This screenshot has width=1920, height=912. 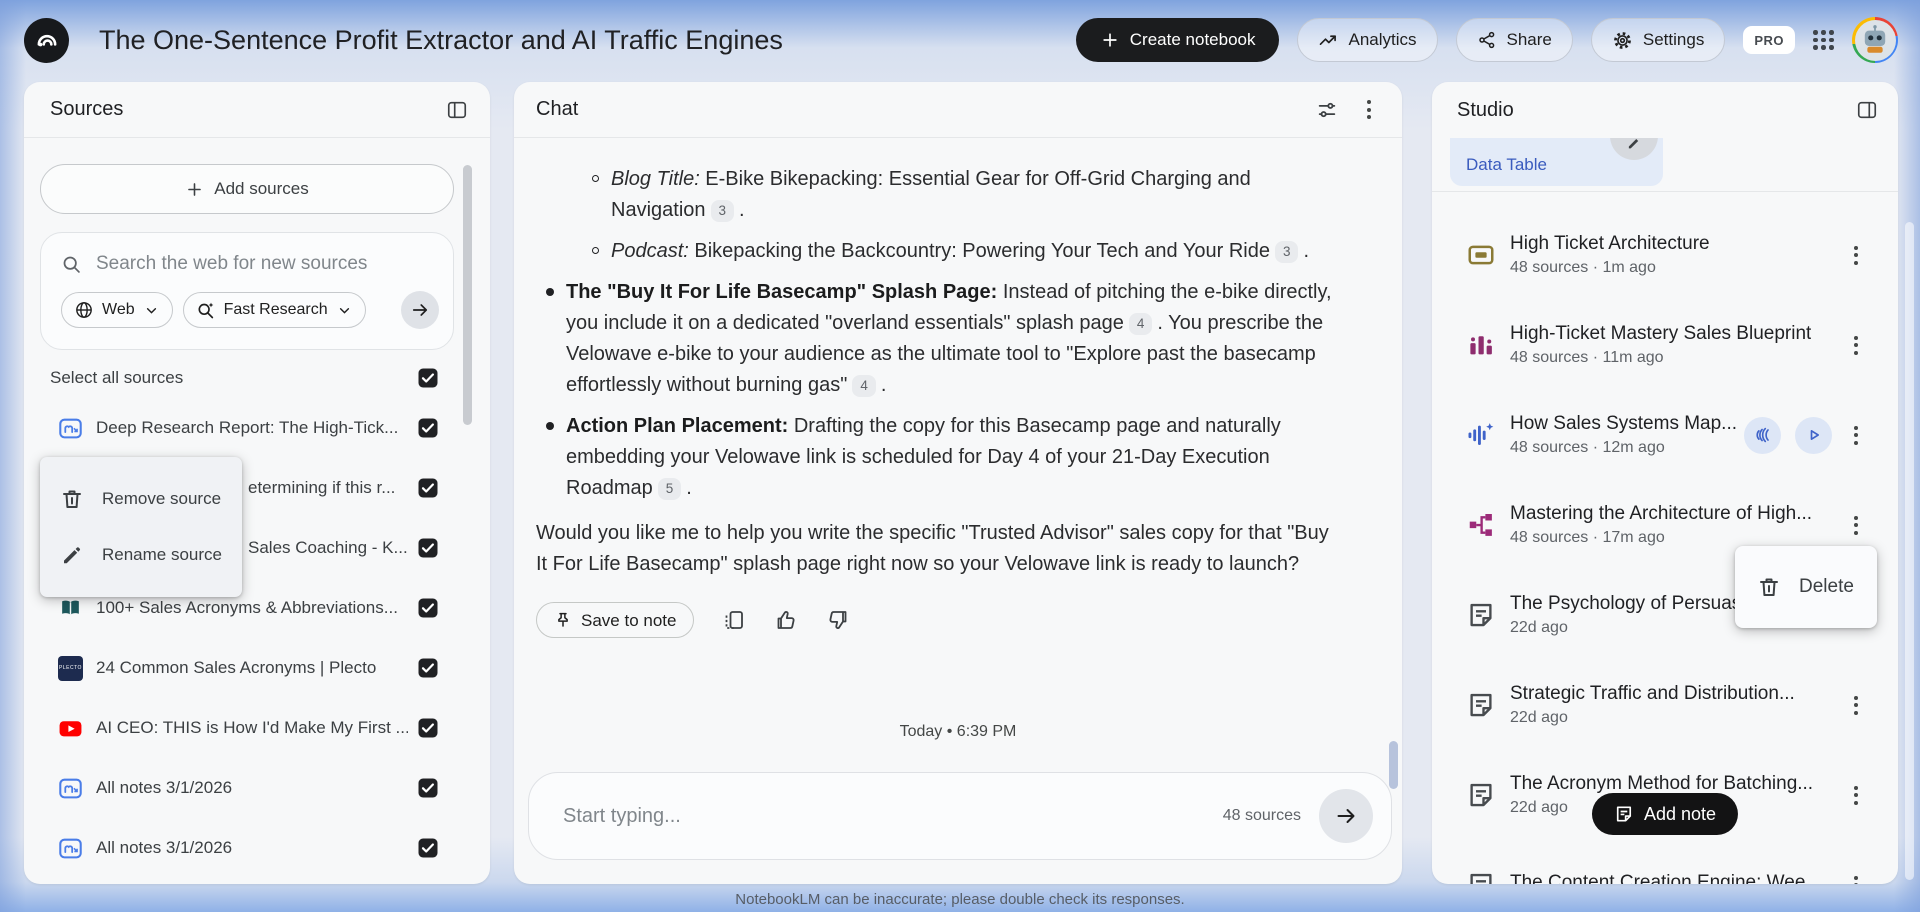 What do you see at coordinates (141, 499) in the screenshot?
I see `remove-source-menu-item: Remove source` at bounding box center [141, 499].